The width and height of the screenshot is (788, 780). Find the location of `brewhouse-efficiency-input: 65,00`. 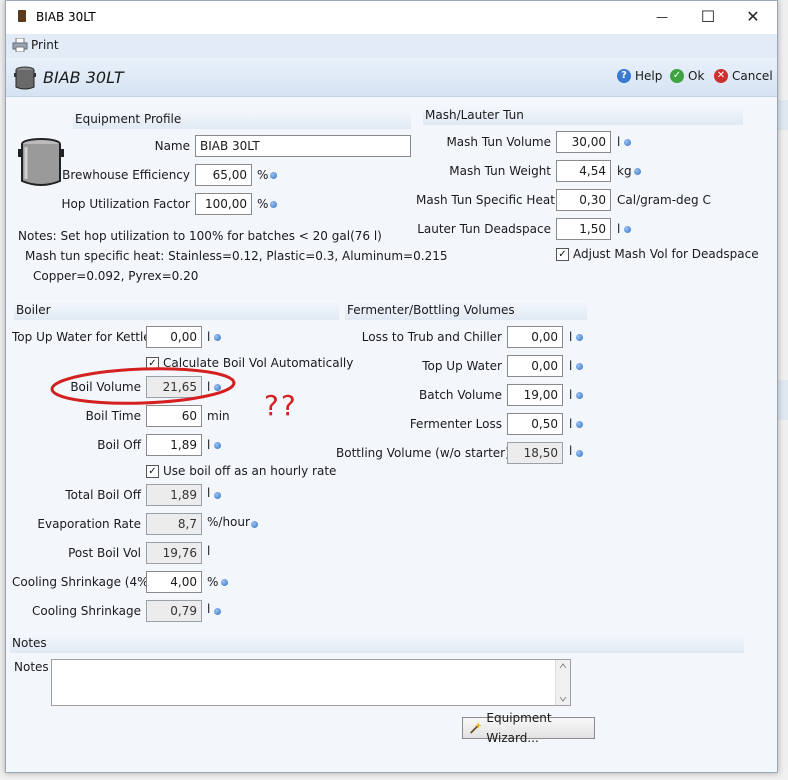

brewhouse-efficiency-input: 65,00 is located at coordinates (223, 175).